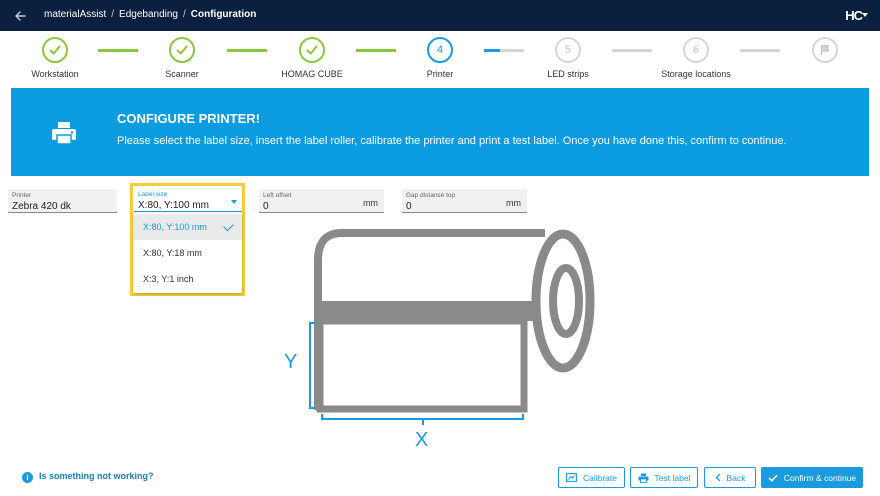  What do you see at coordinates (175, 227) in the screenshot?
I see `dropdown-option-label: X:80, Y:100 mm` at bounding box center [175, 227].